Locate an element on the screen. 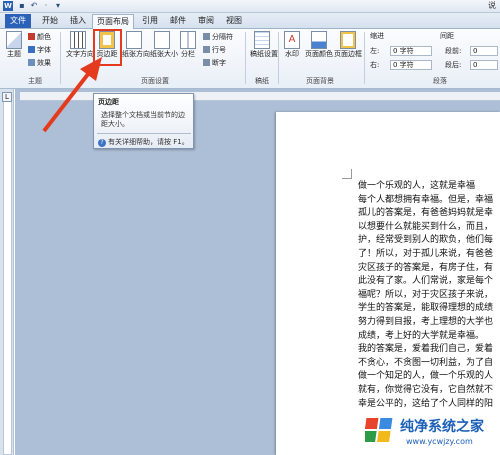  document-line: 学生的答案是，能取得理想的成绩 is located at coordinates (425, 308).